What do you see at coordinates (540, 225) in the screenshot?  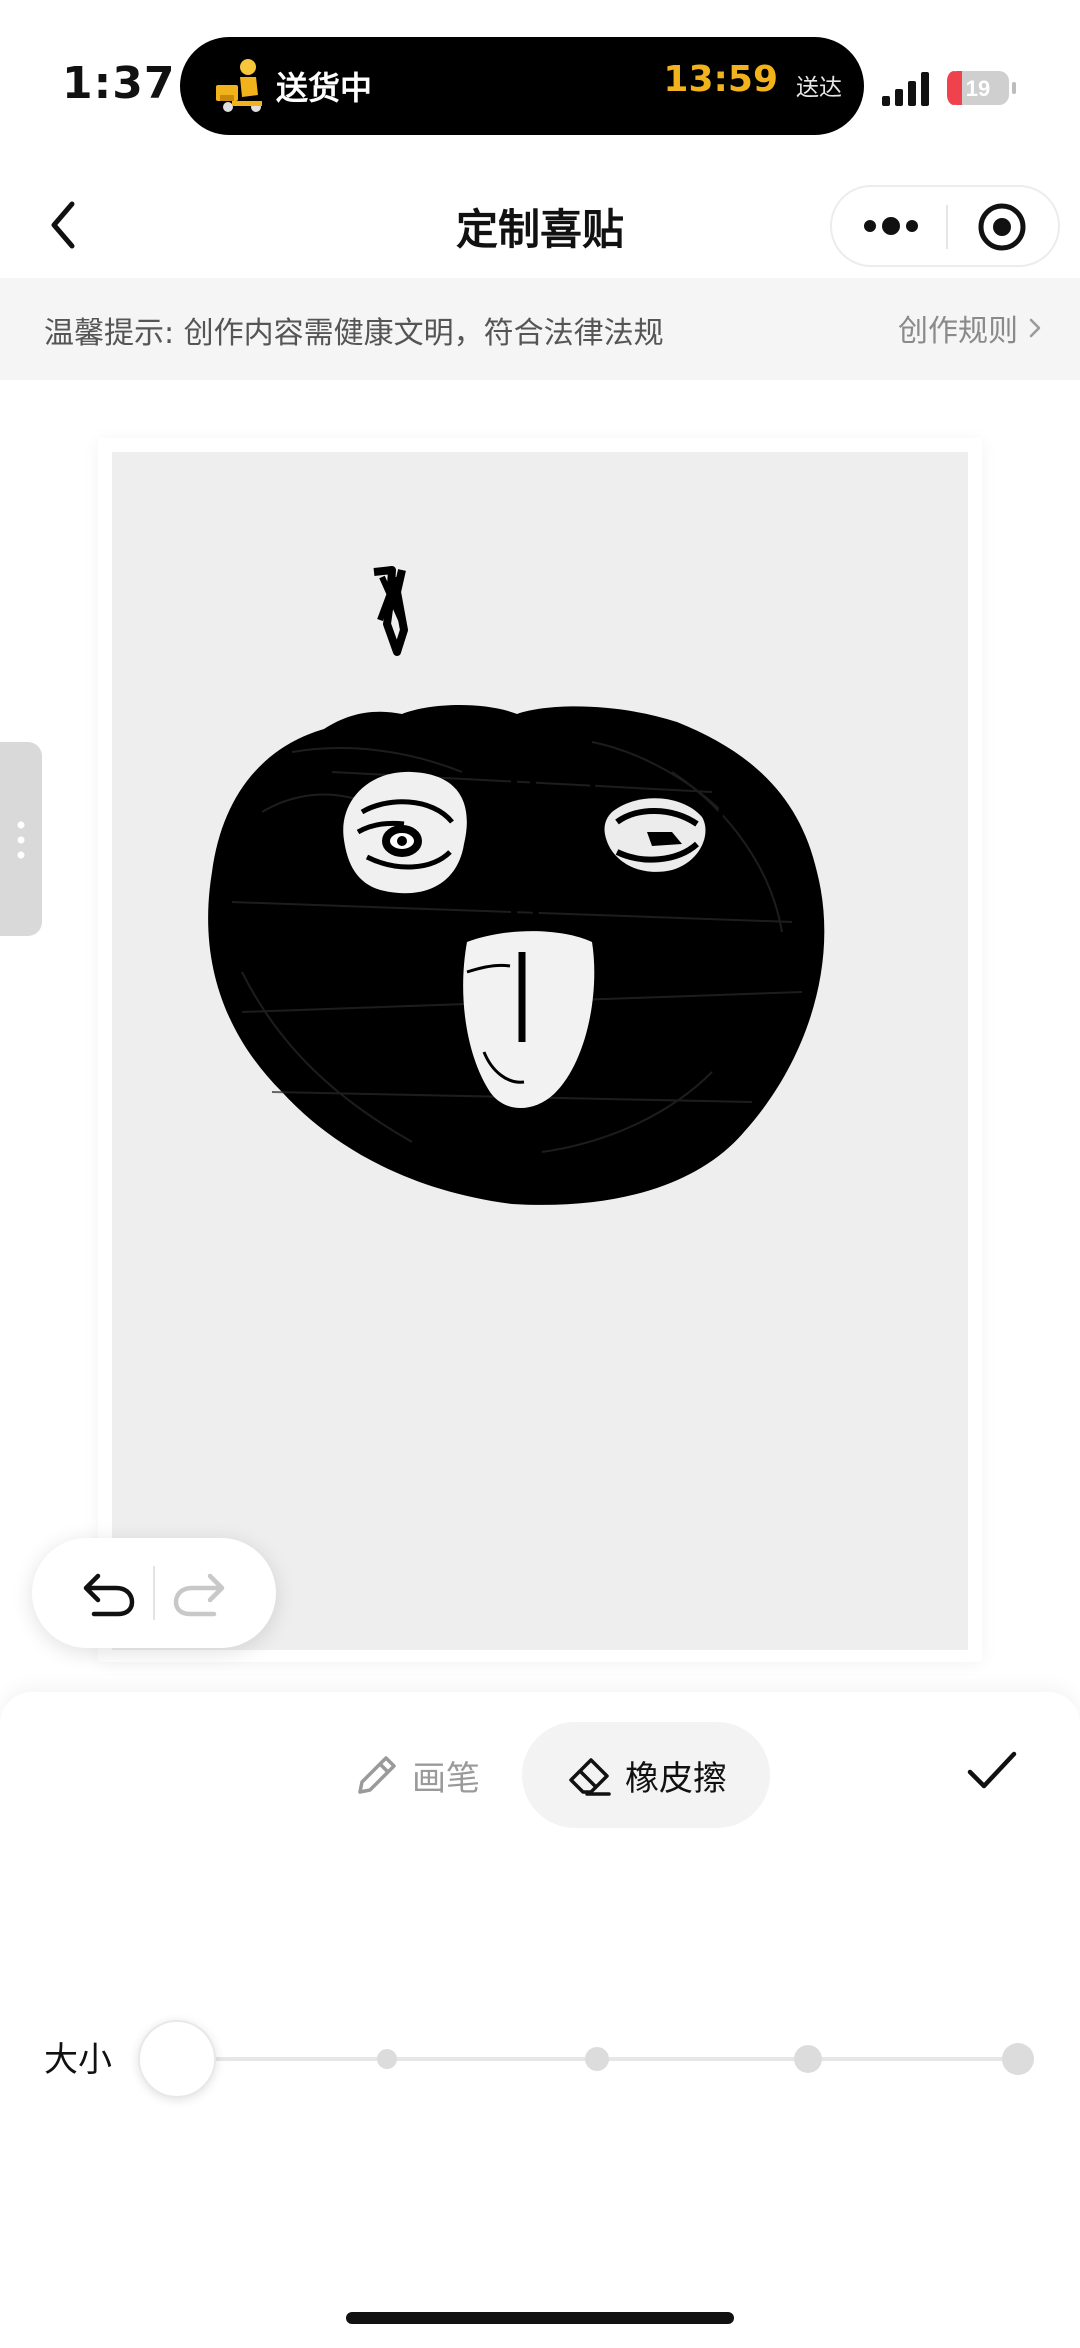 I see `nav-bar: 定制喜贴` at bounding box center [540, 225].